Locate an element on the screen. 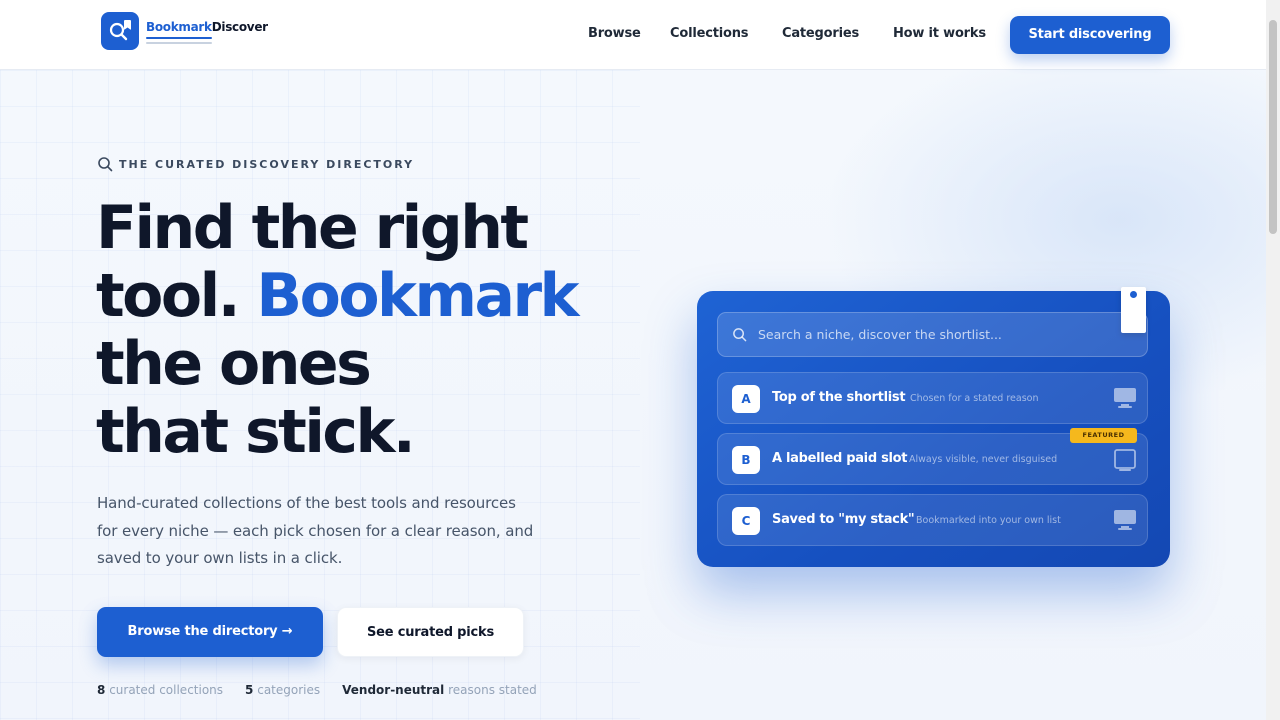 Image resolution: width=1280 pixels, height=720 pixels. stat-value: Vendor-neutral is located at coordinates (393, 690).